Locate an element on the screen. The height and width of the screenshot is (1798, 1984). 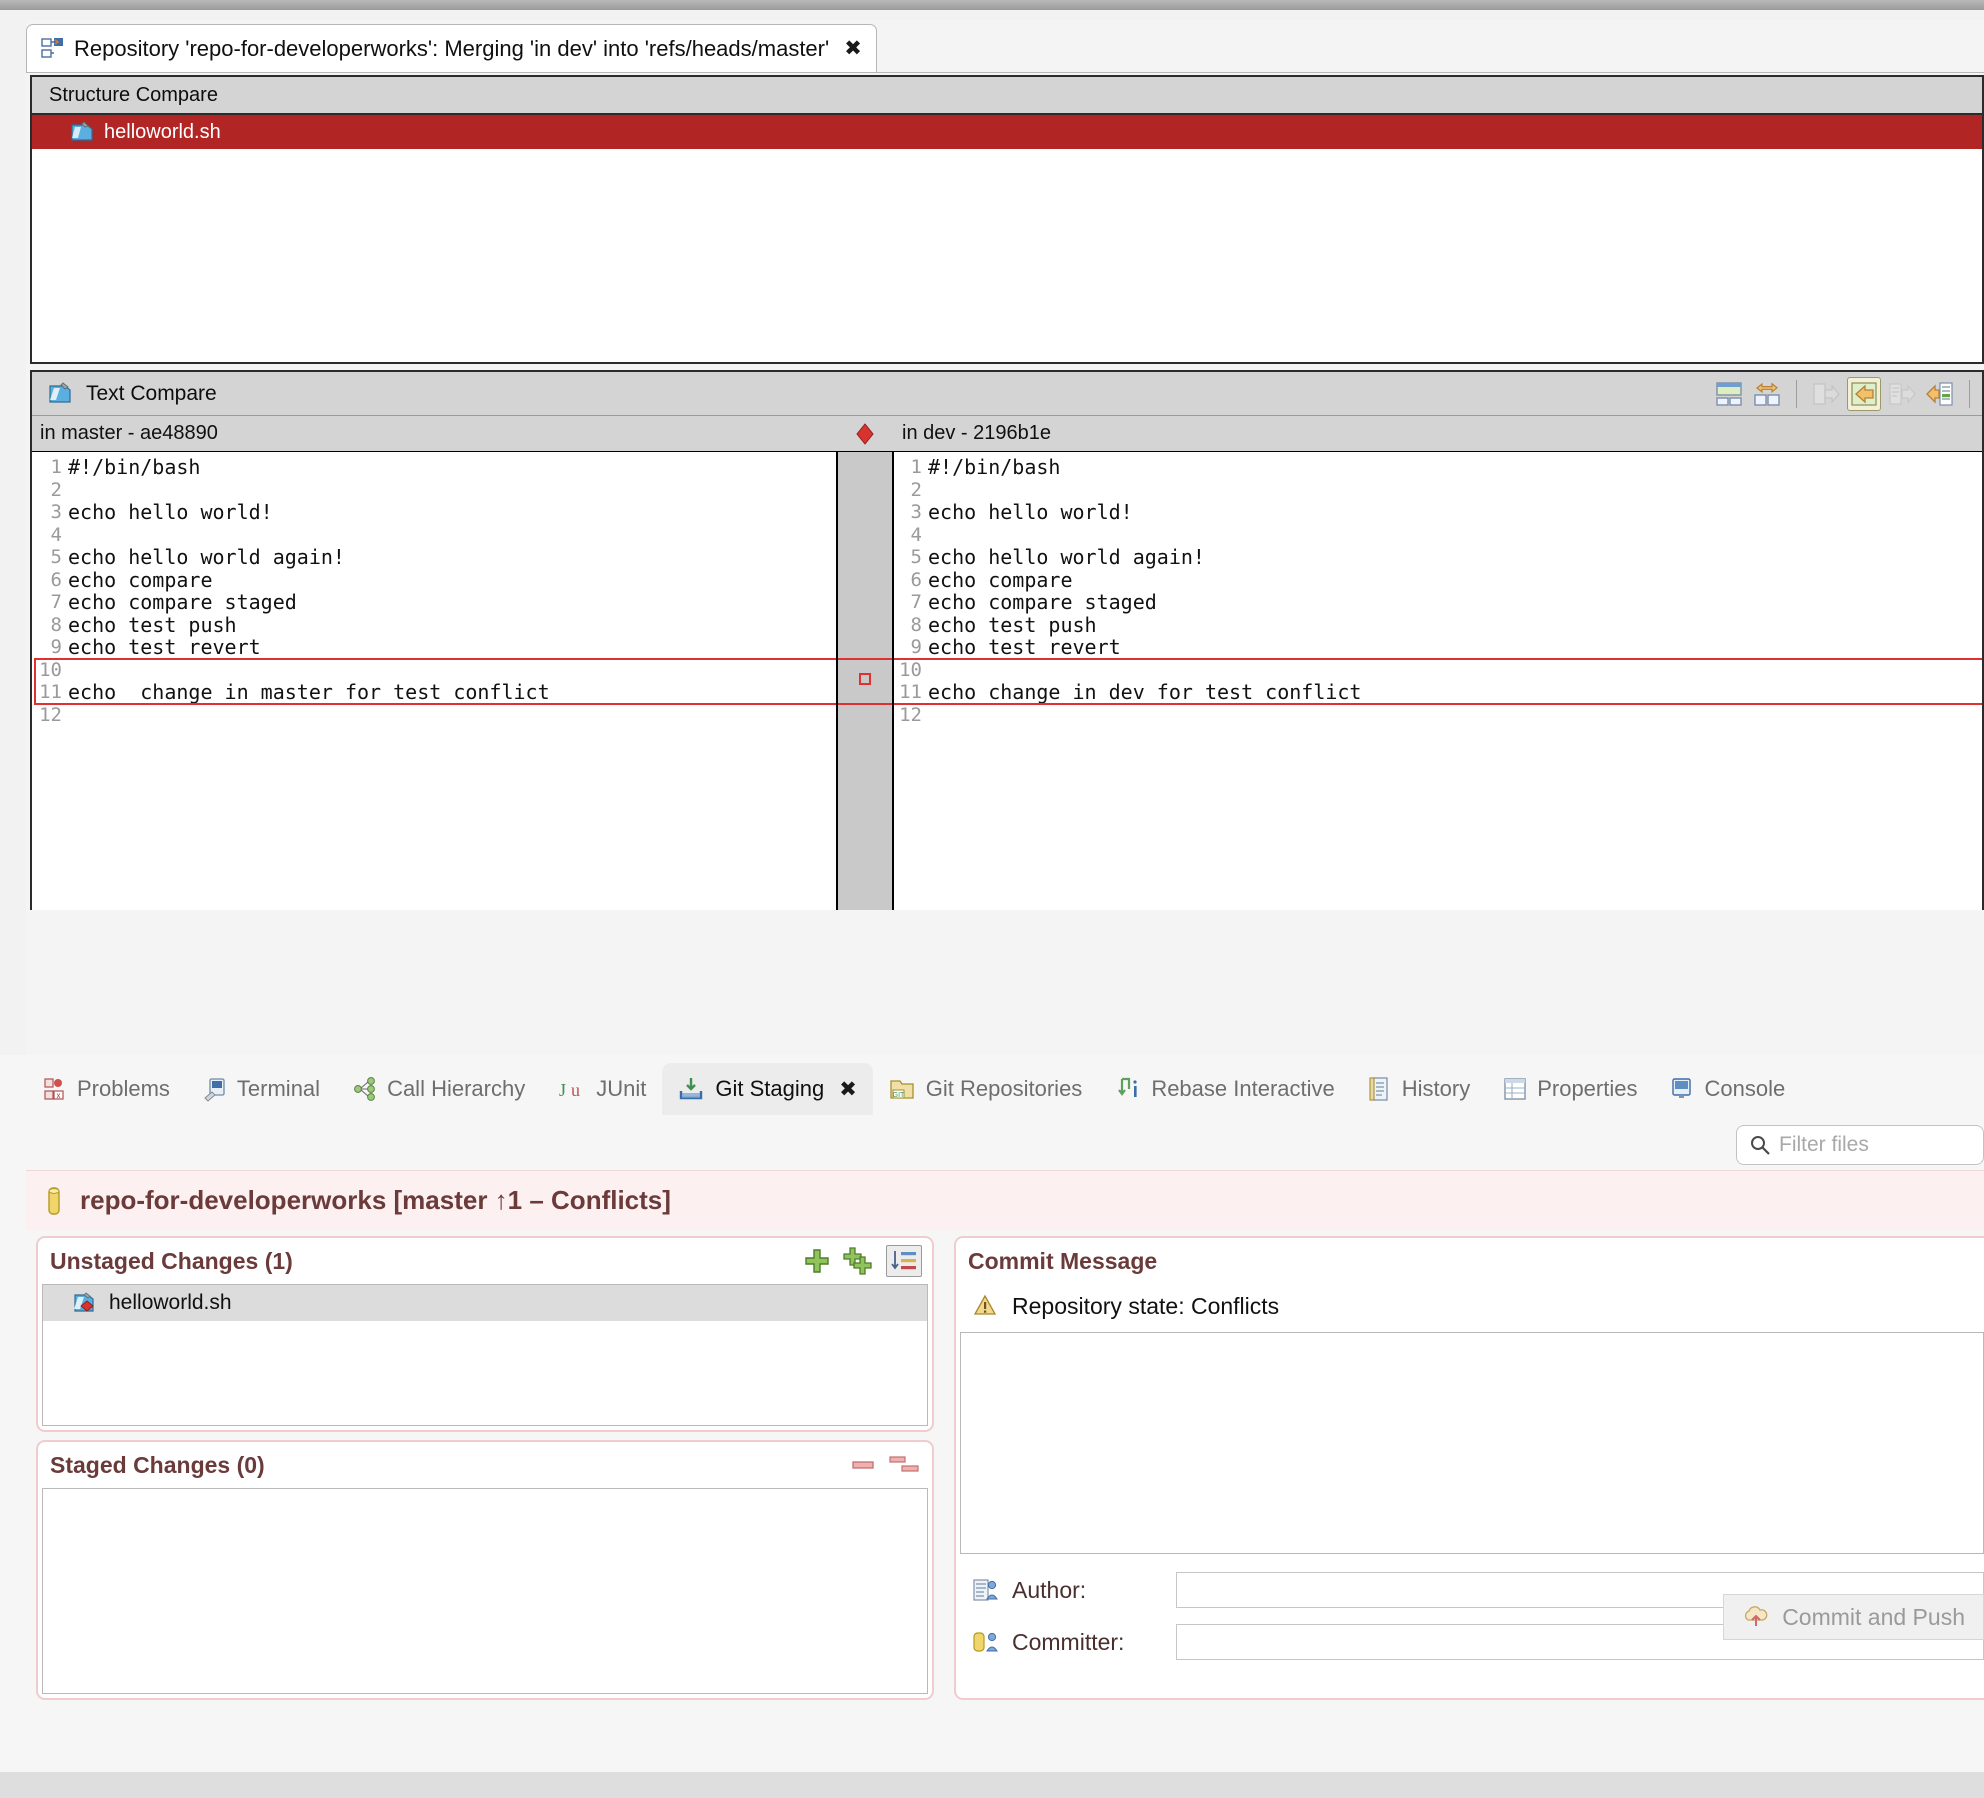
history-icon is located at coordinates (1380, 1089).